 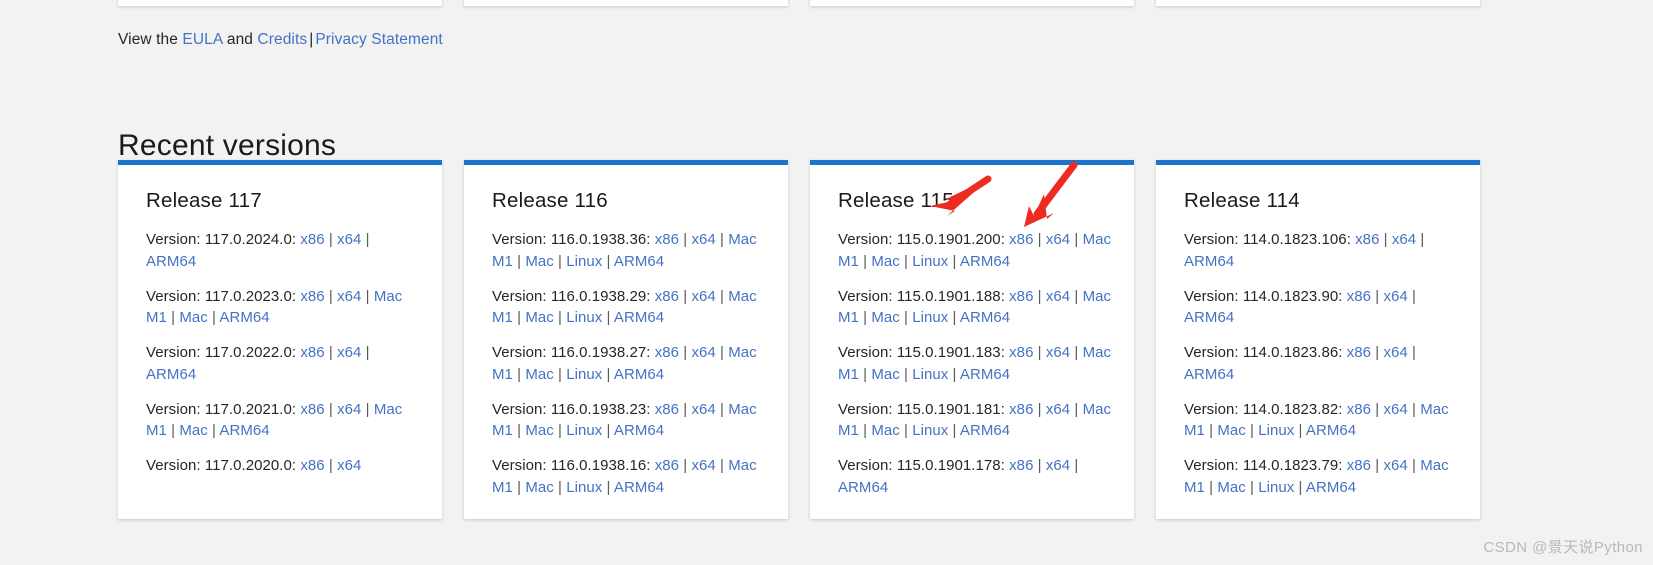 What do you see at coordinates (282, 39) in the screenshot?
I see `credits-link: Credits` at bounding box center [282, 39].